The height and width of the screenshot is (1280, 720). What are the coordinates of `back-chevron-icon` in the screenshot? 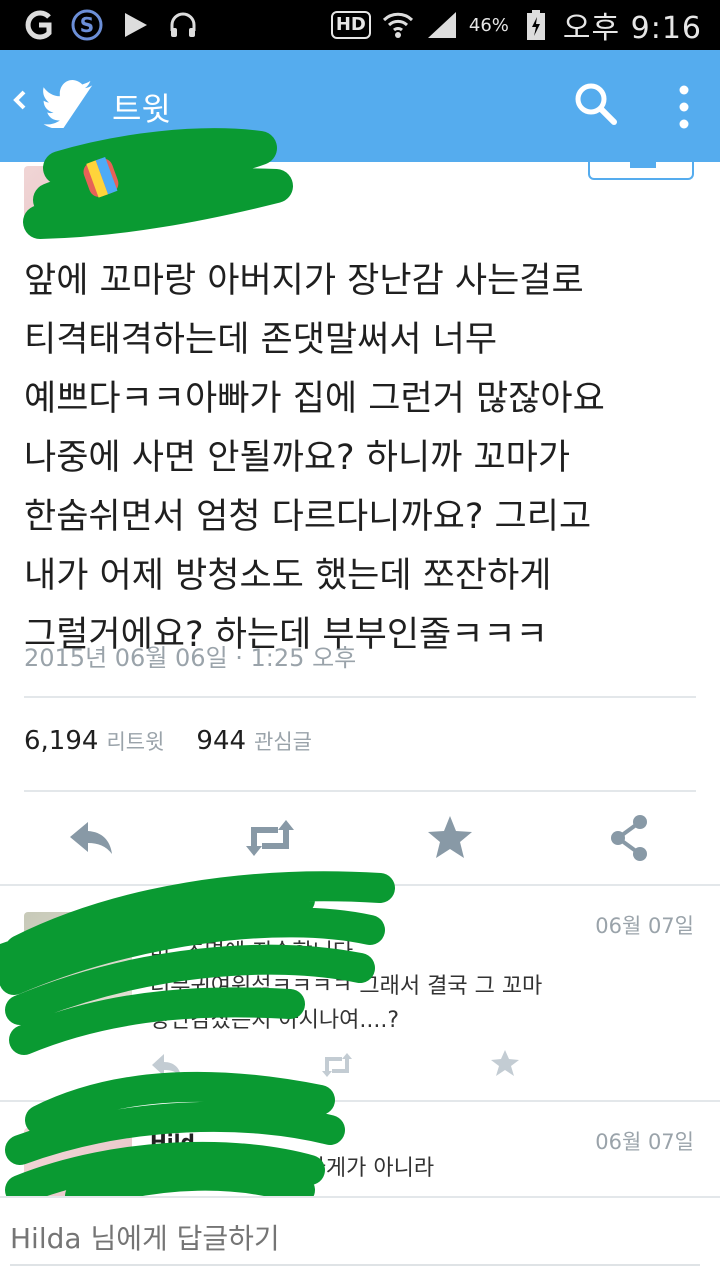 It's located at (20, 100).